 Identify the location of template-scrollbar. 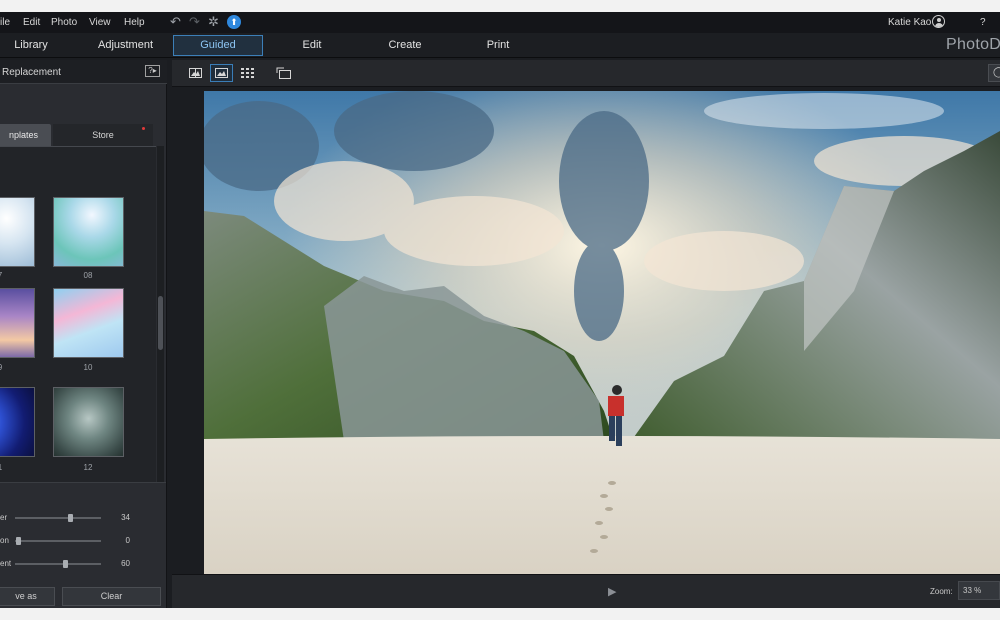
(160, 314).